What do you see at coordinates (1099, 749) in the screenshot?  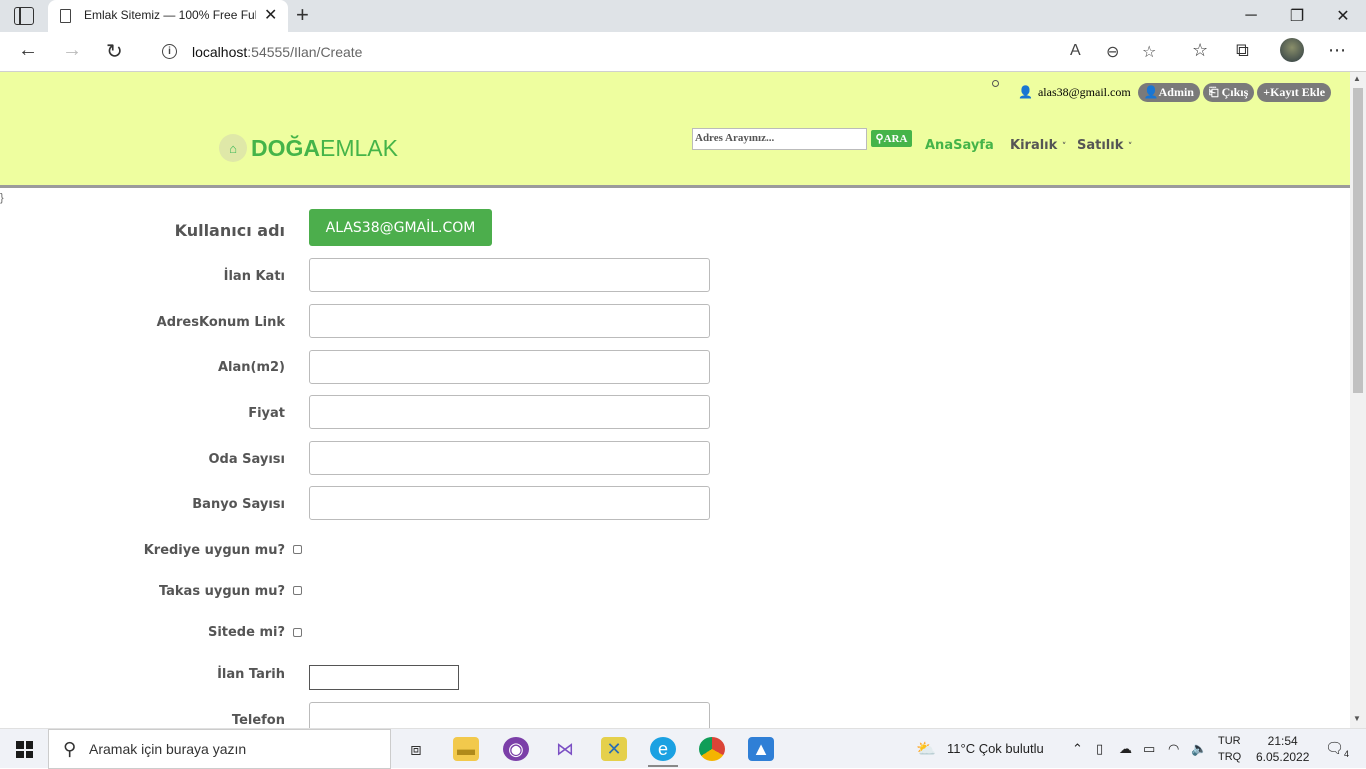 I see `device-icon: ▯` at bounding box center [1099, 749].